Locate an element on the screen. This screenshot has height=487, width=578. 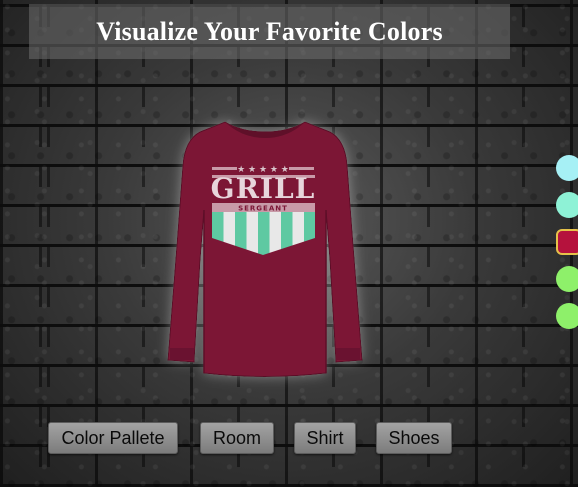
svg-text: SERGEANT is located at coordinates (263, 209).